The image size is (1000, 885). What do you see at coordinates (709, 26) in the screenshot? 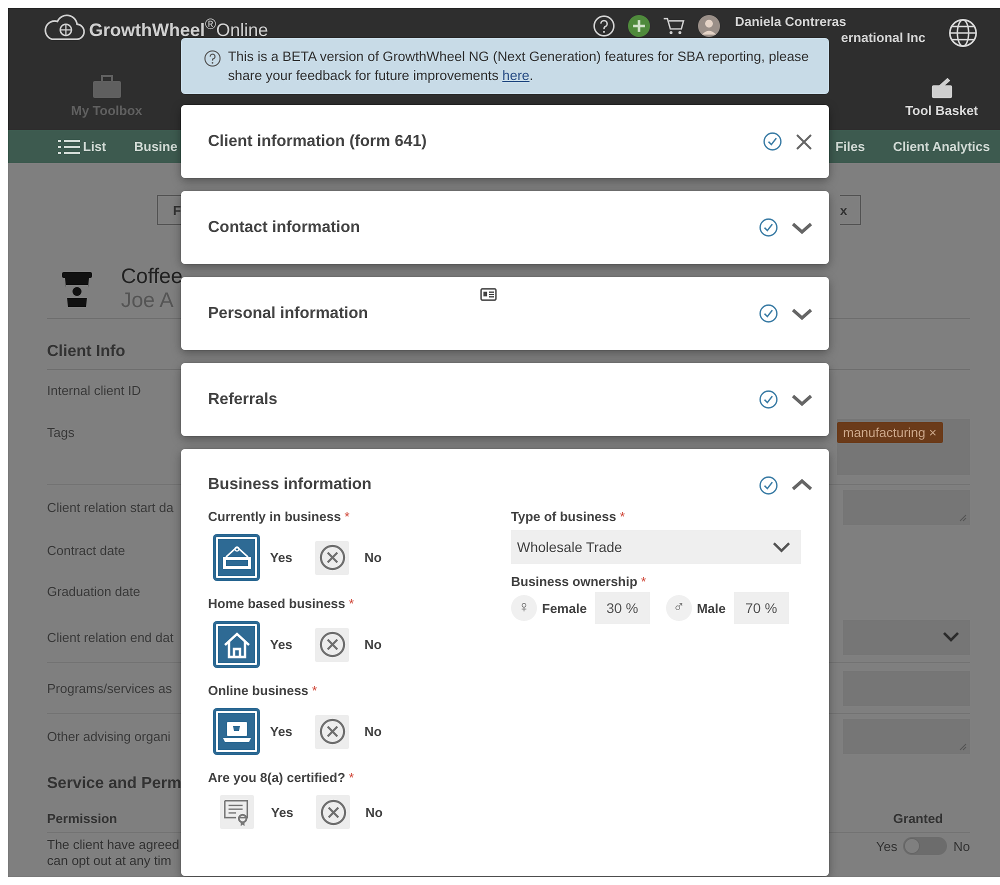
I see `avatar` at bounding box center [709, 26].